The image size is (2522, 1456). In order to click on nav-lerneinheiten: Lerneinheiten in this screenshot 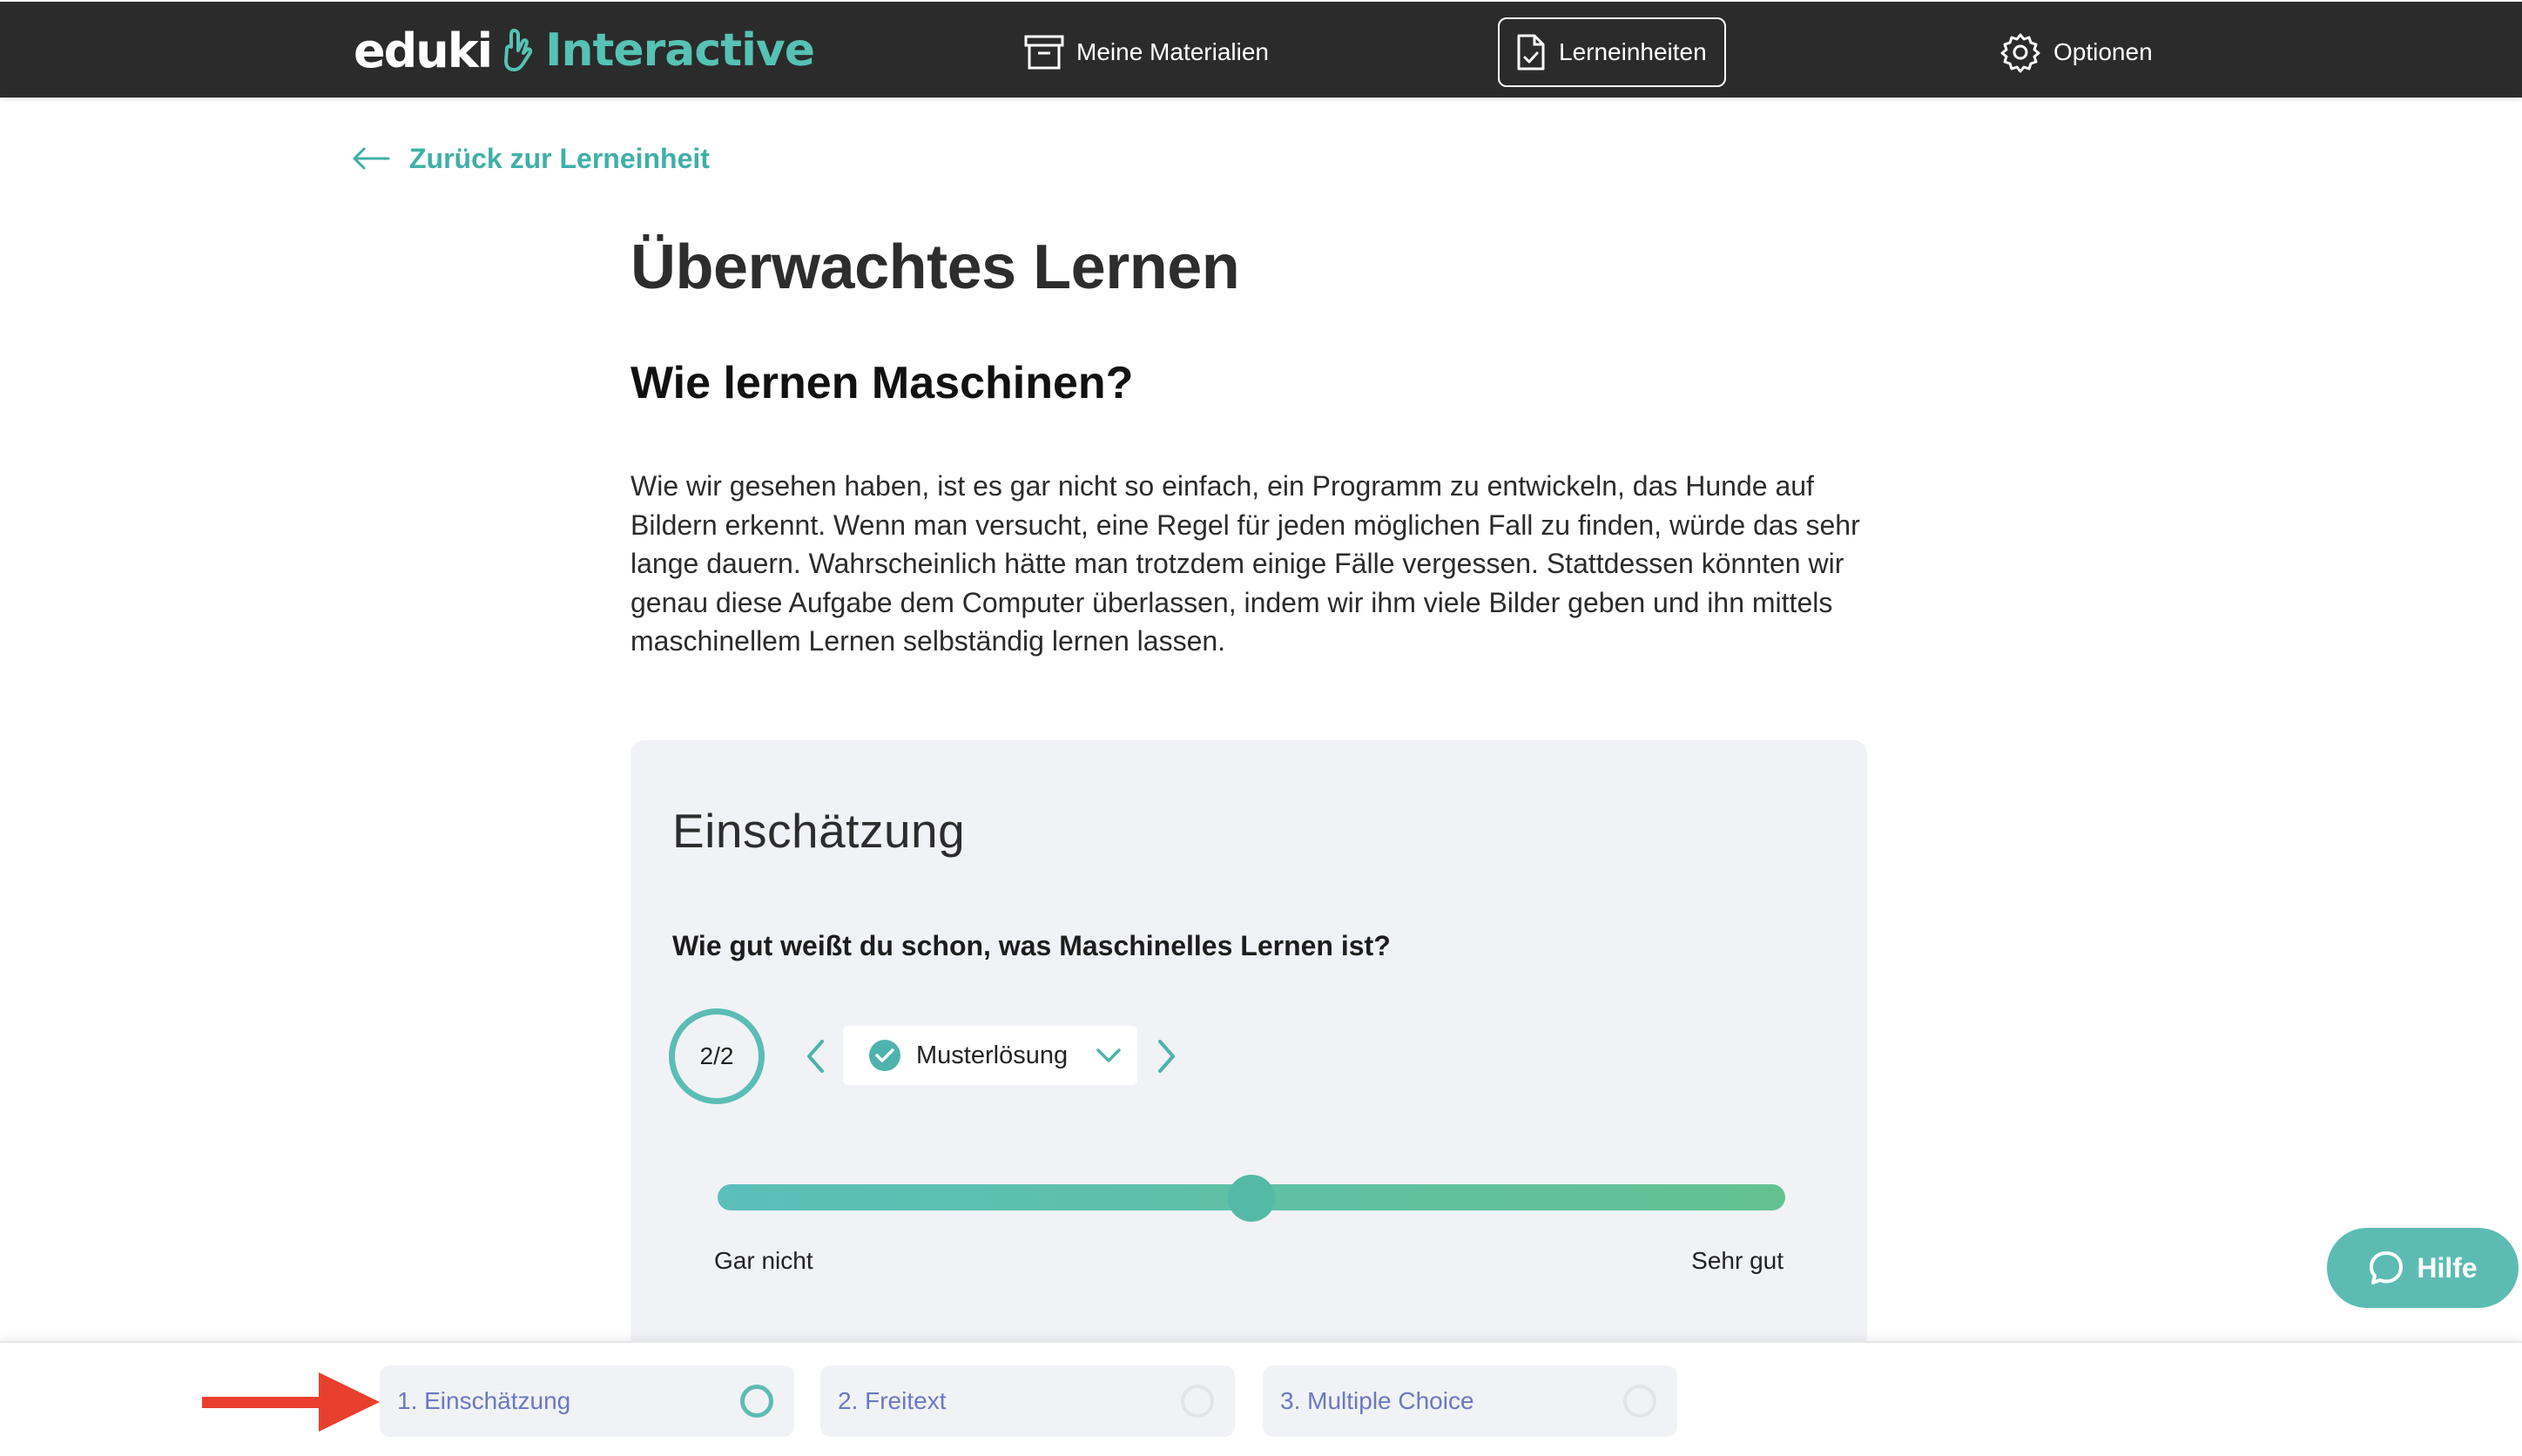, I will do `click(1612, 52)`.